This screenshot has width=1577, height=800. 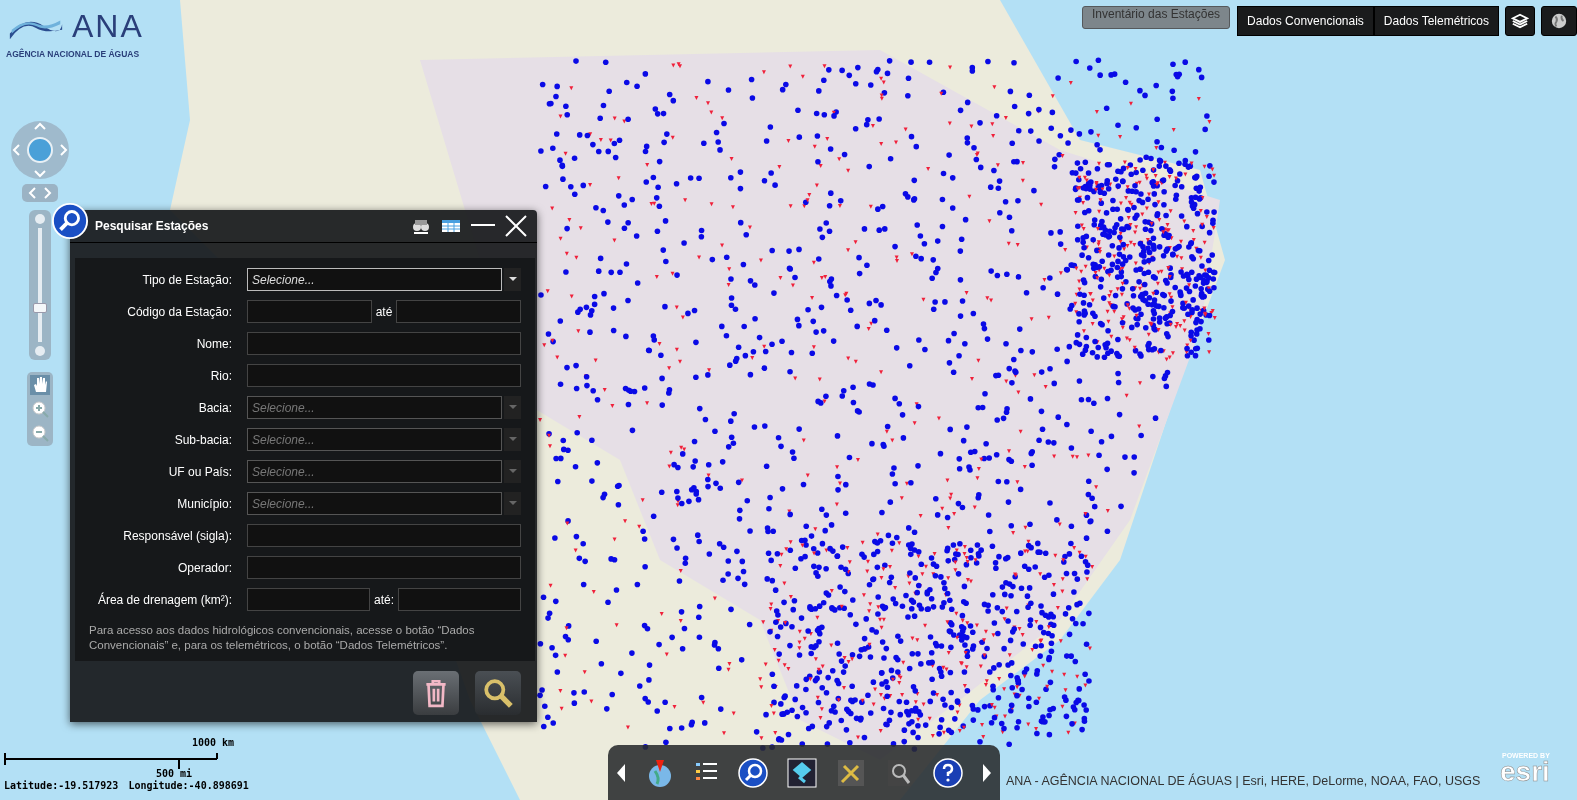 What do you see at coordinates (436, 692) in the screenshot?
I see `trash-icon` at bounding box center [436, 692].